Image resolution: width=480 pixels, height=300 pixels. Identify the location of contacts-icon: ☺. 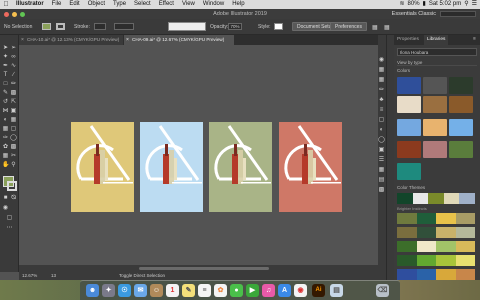
(156, 290).